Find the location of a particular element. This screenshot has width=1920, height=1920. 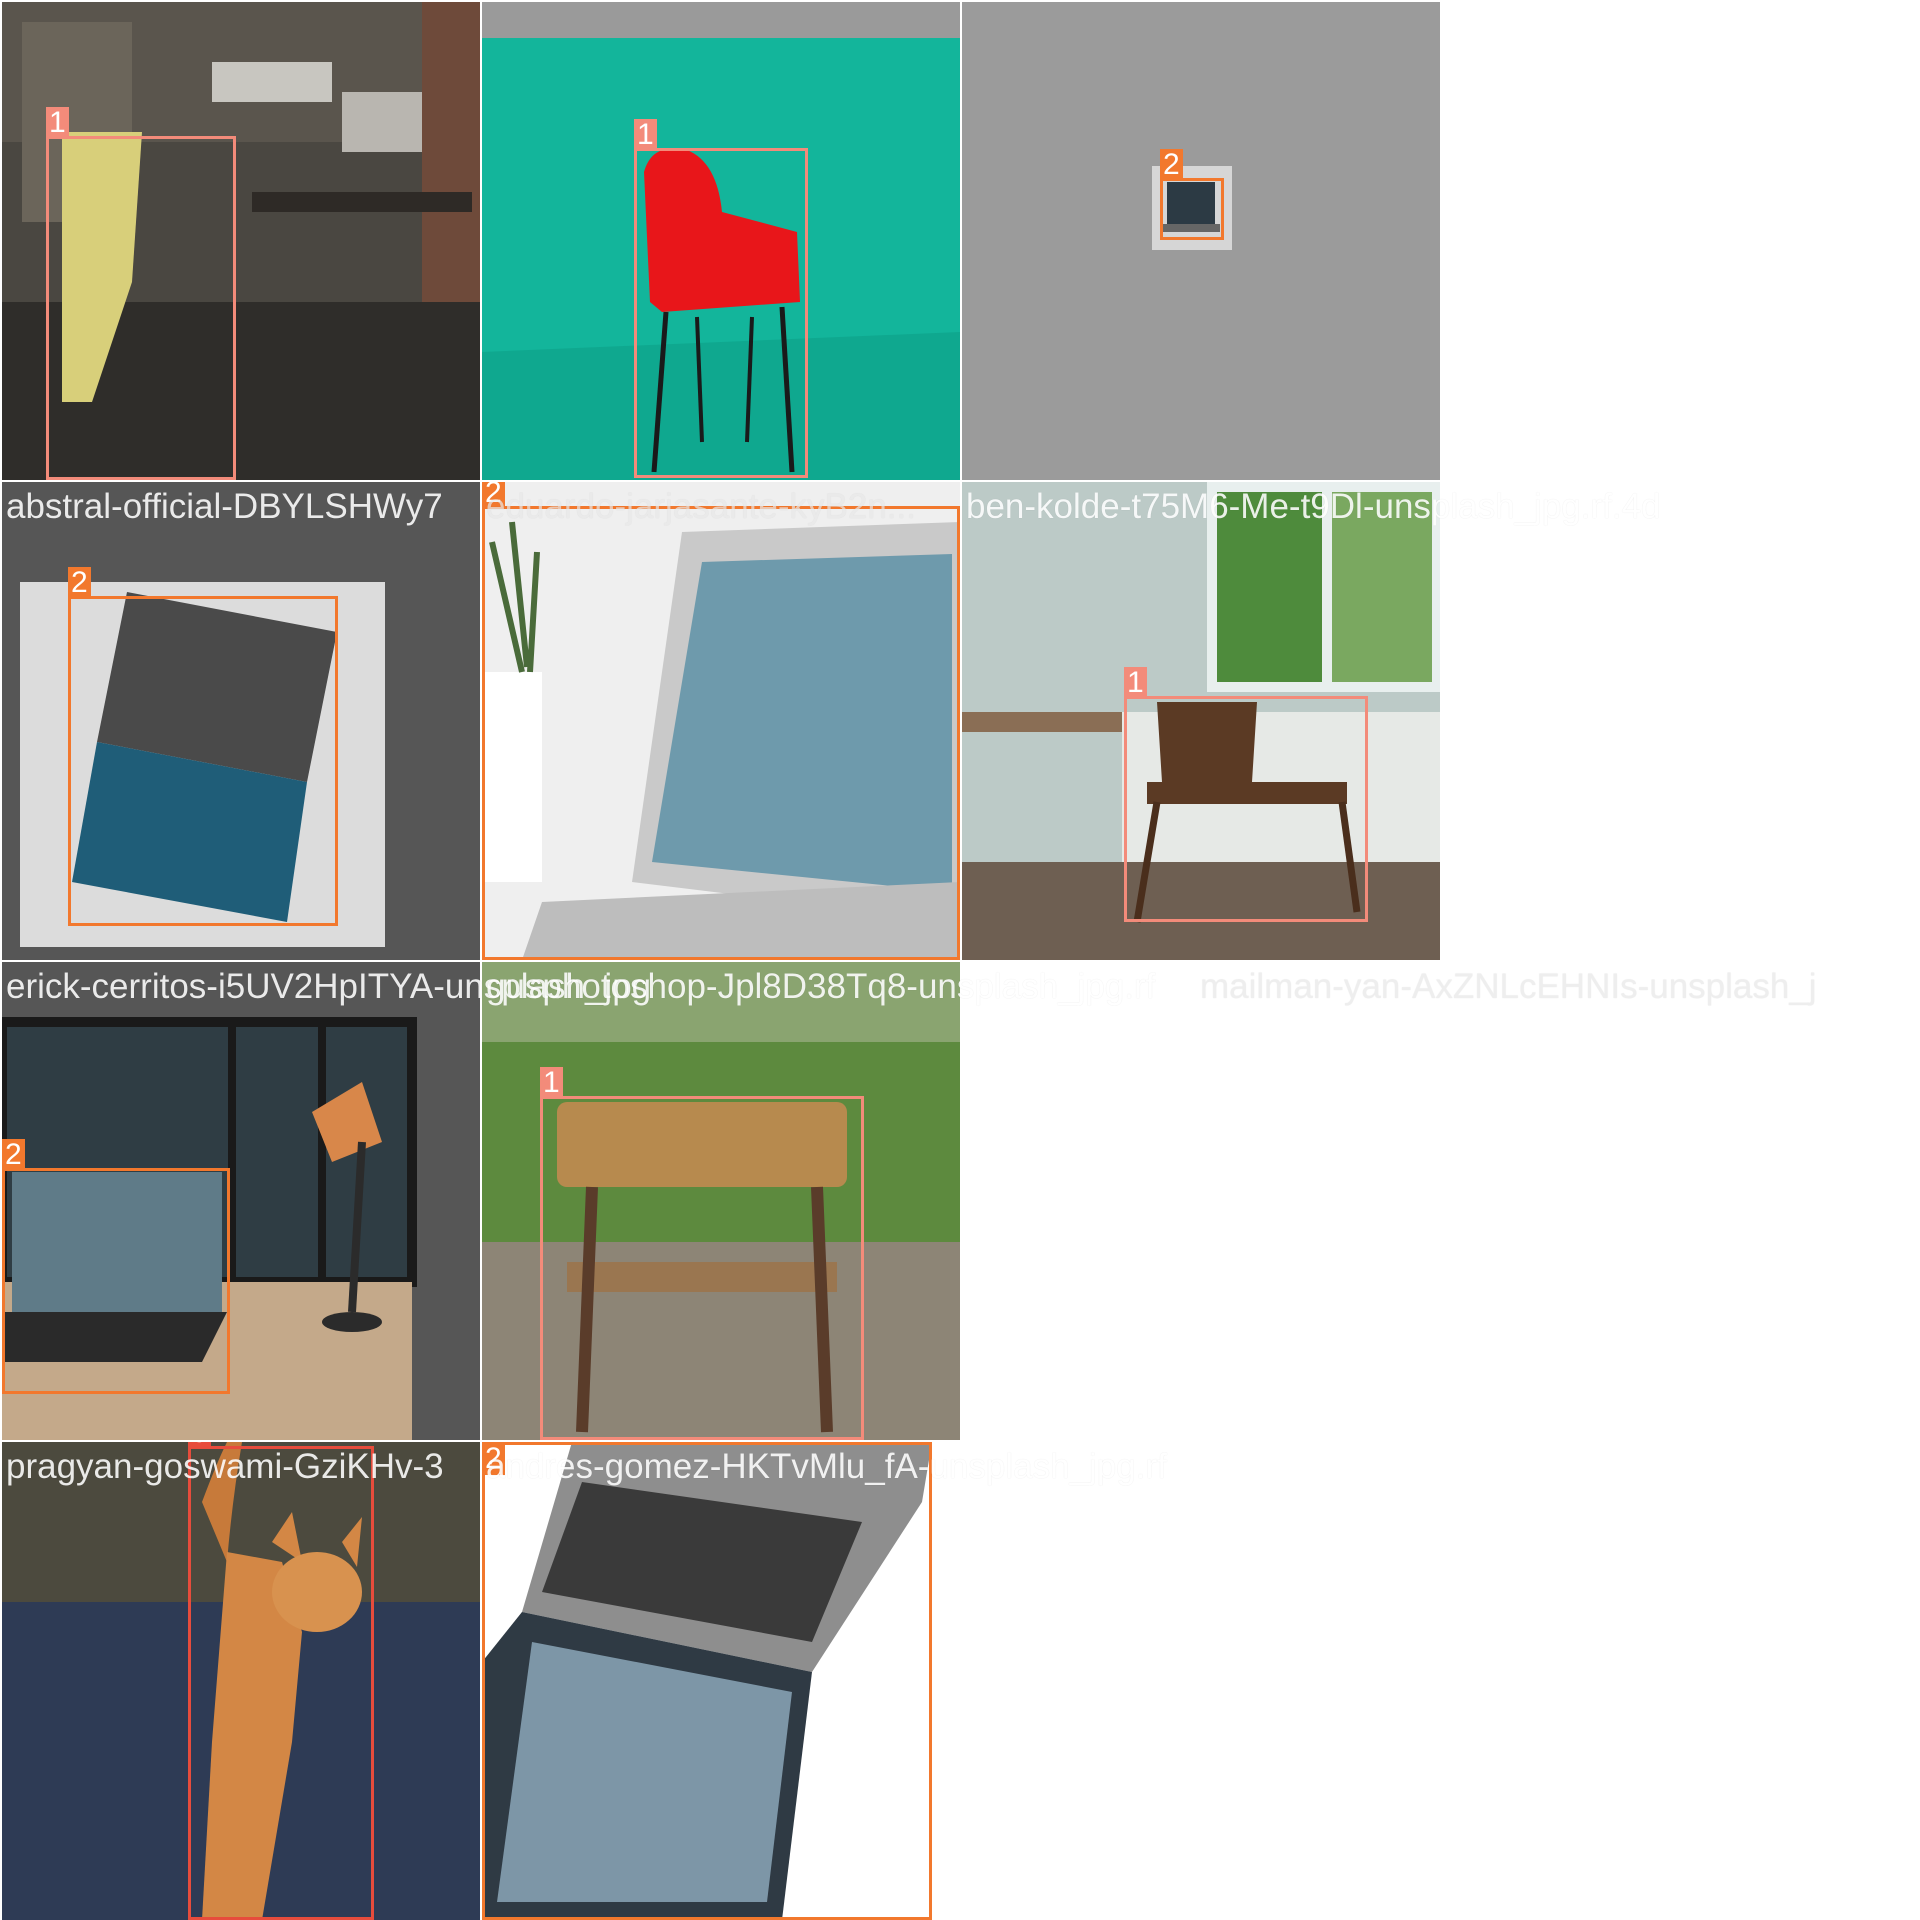

tile-lamp-laptop: 2 is located at coordinates (241, 1201).